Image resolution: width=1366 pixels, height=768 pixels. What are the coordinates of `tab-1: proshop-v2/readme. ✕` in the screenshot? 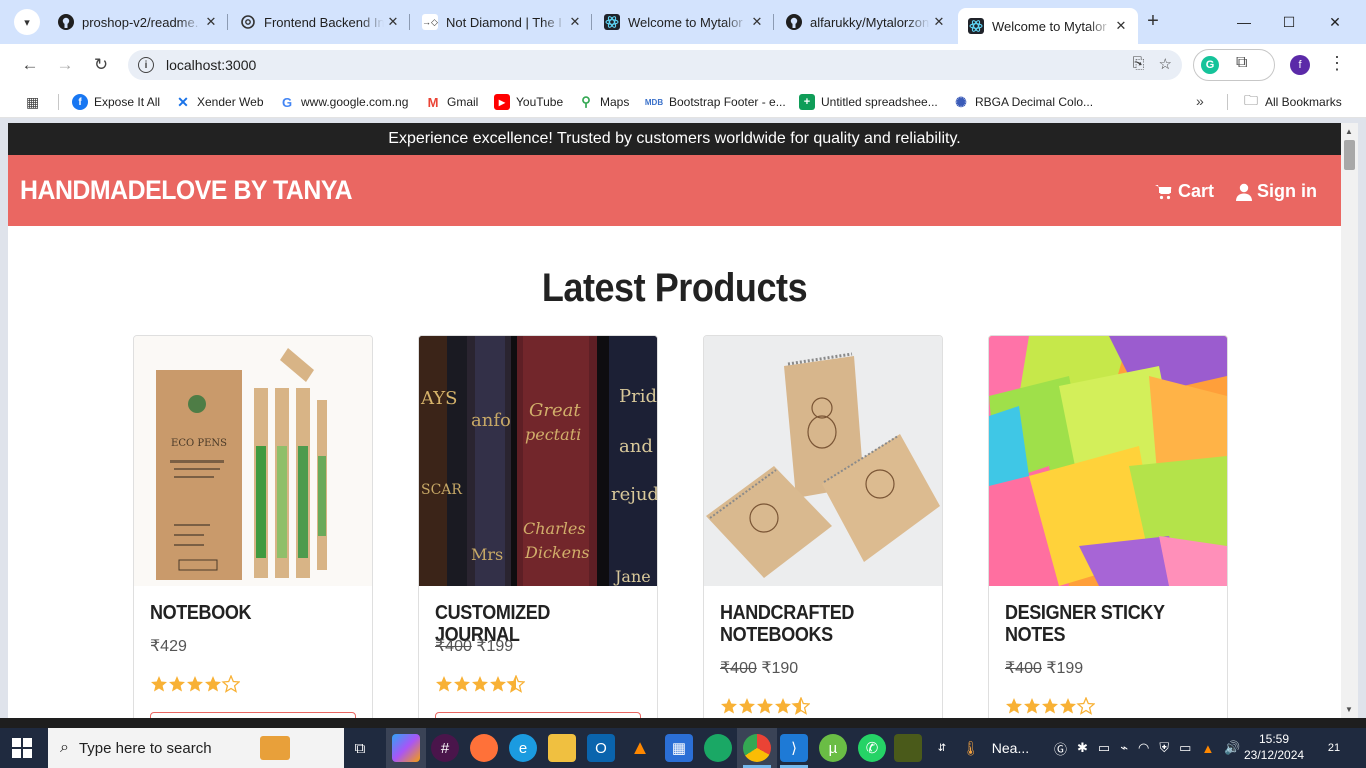 It's located at (138, 22).